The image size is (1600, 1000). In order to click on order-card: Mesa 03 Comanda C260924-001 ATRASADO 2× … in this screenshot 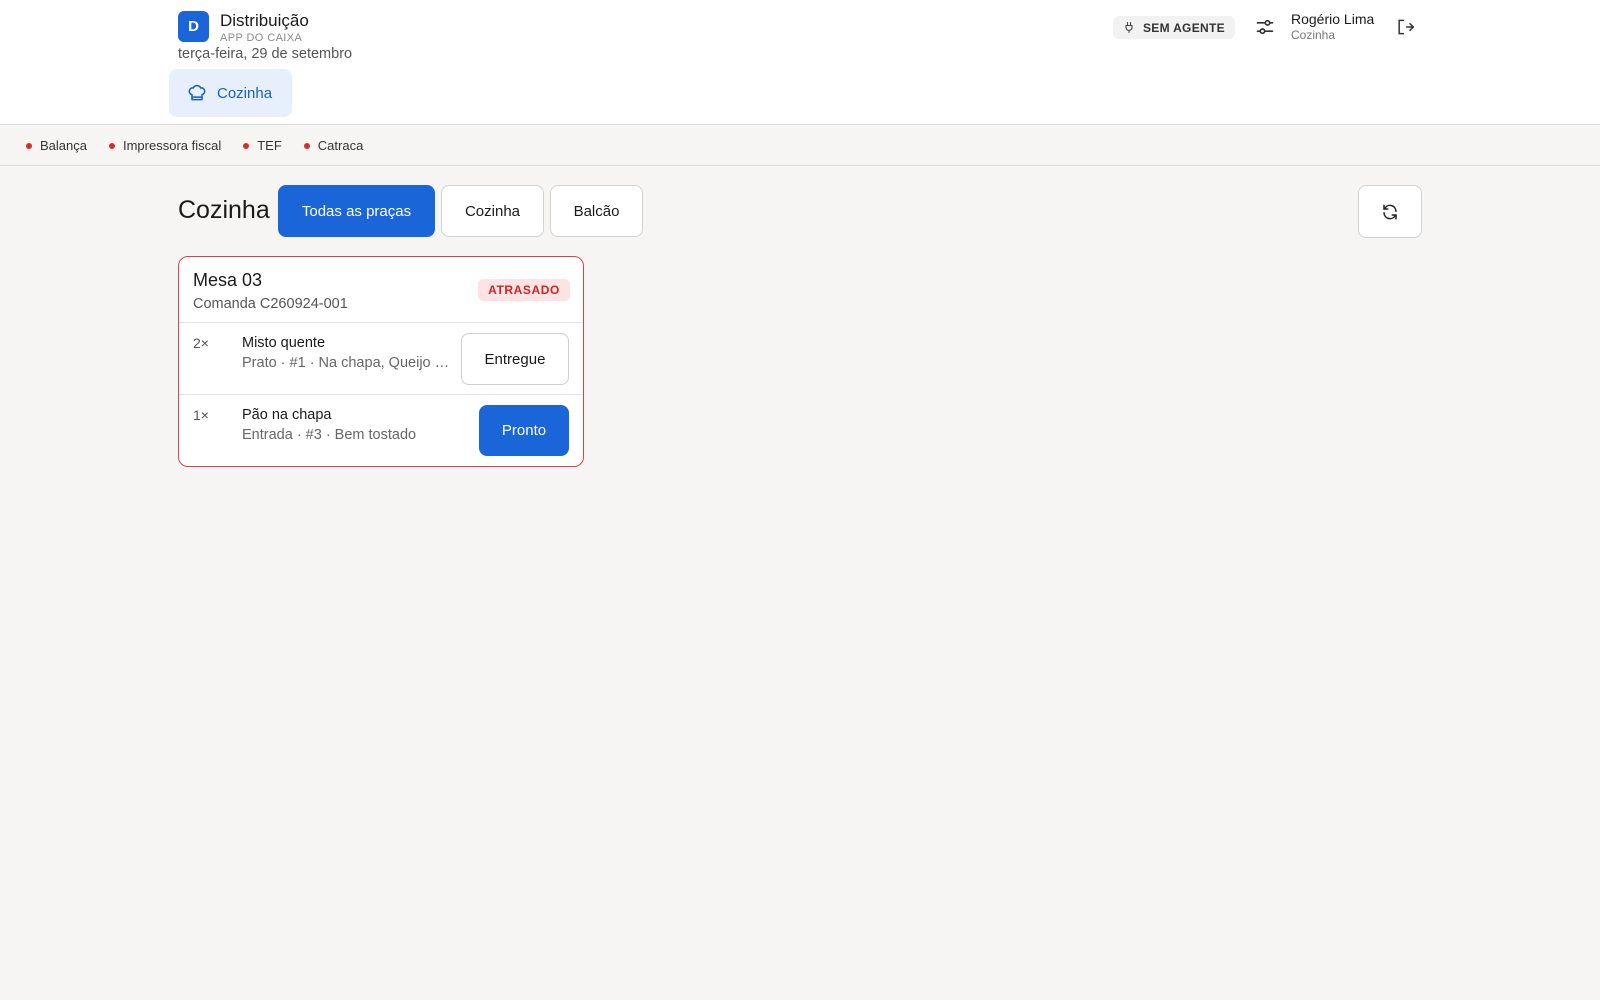, I will do `click(381, 361)`.